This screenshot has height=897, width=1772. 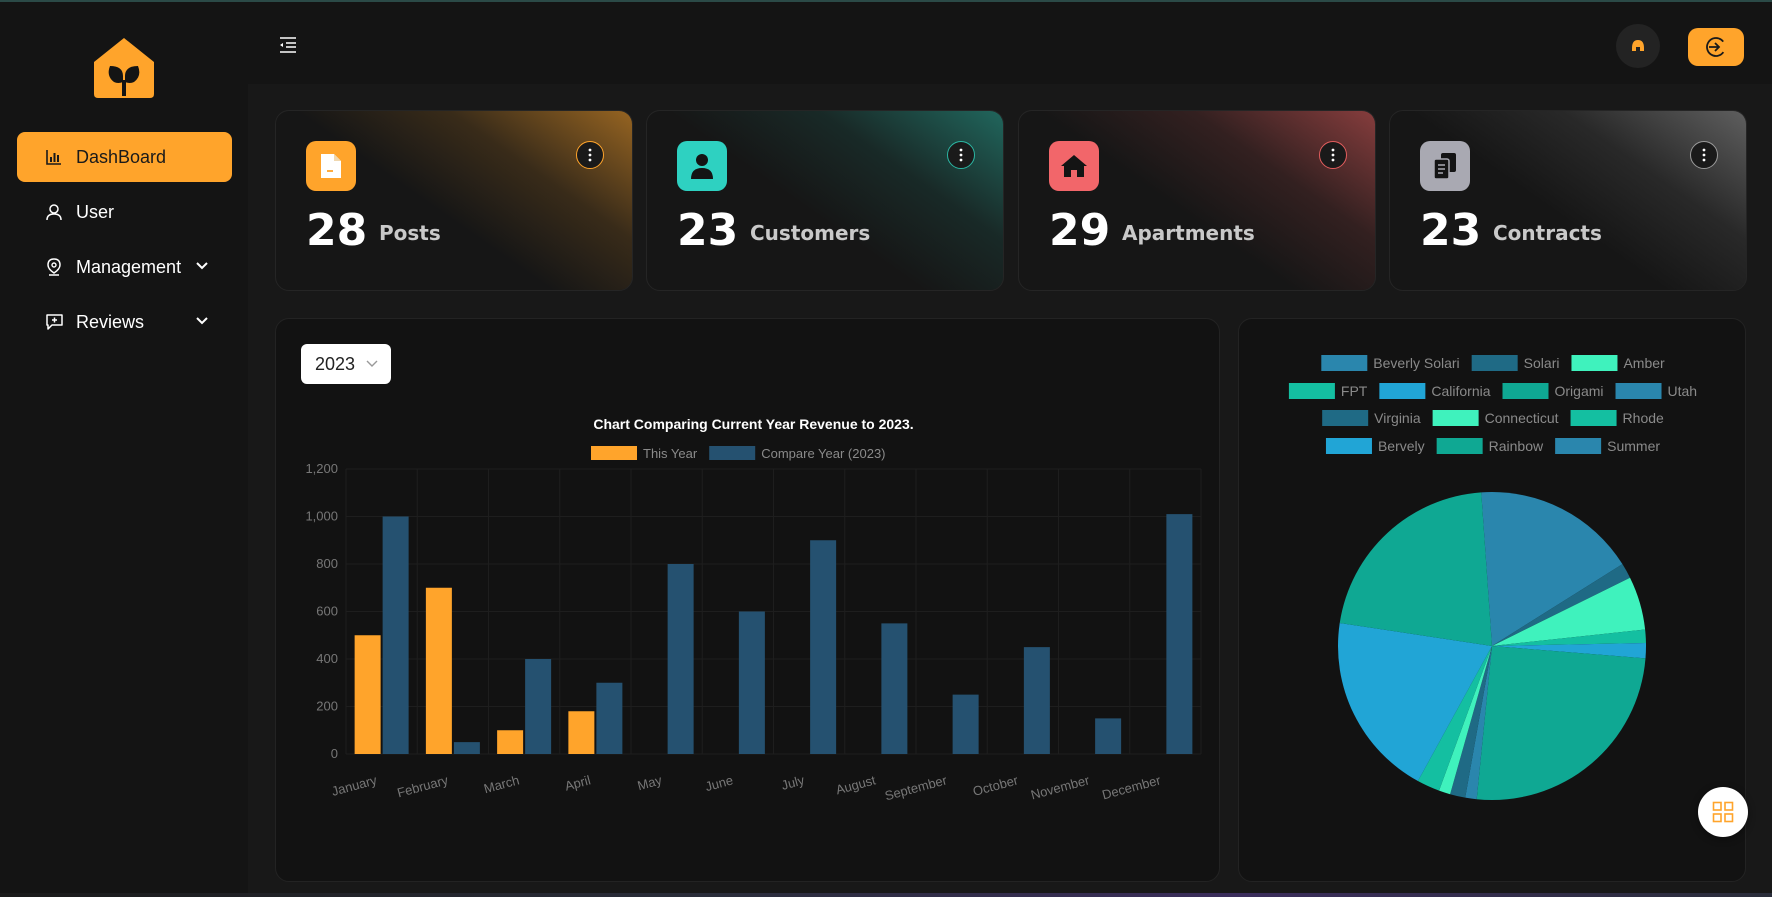 What do you see at coordinates (1633, 446) in the screenshot?
I see `legend-label: Summer` at bounding box center [1633, 446].